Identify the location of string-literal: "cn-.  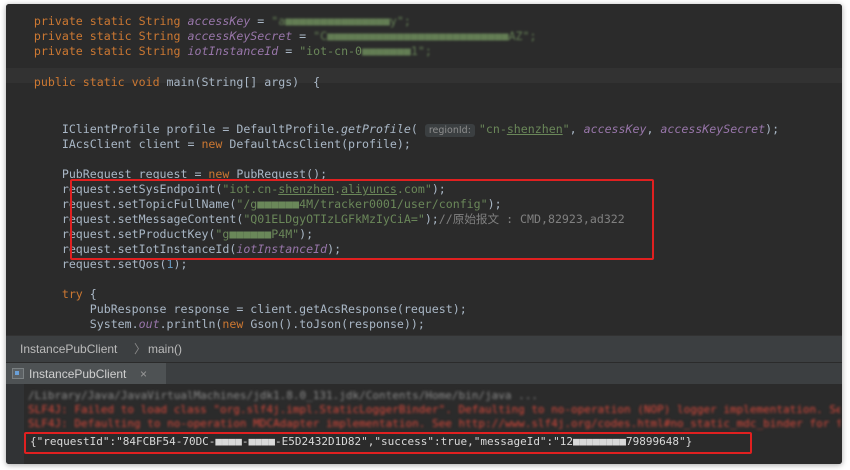
(492, 129).